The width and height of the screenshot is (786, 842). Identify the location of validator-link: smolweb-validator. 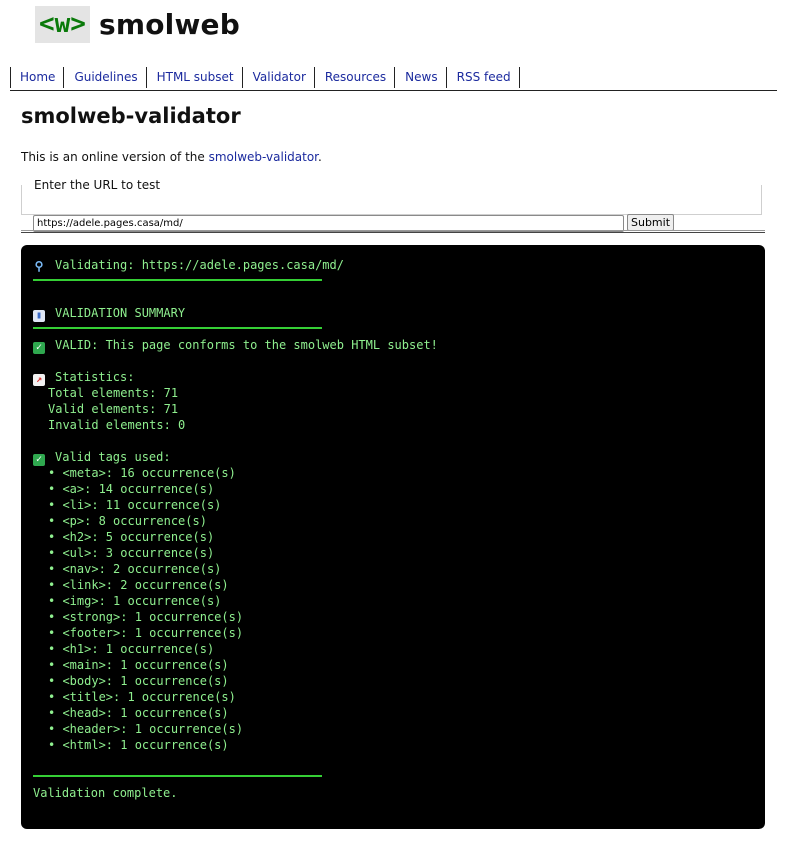
(263, 157).